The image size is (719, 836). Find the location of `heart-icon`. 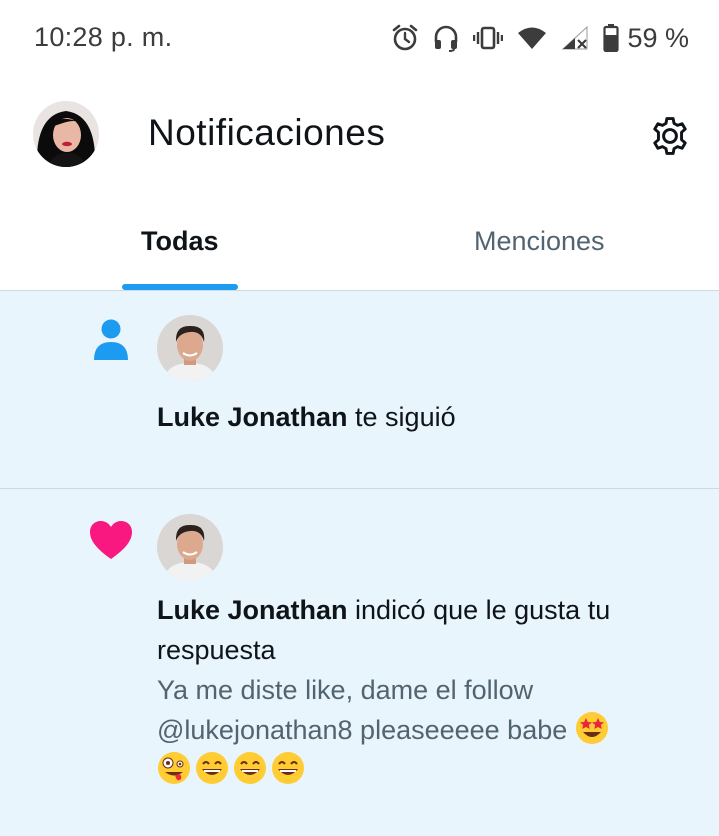

heart-icon is located at coordinates (111, 540).